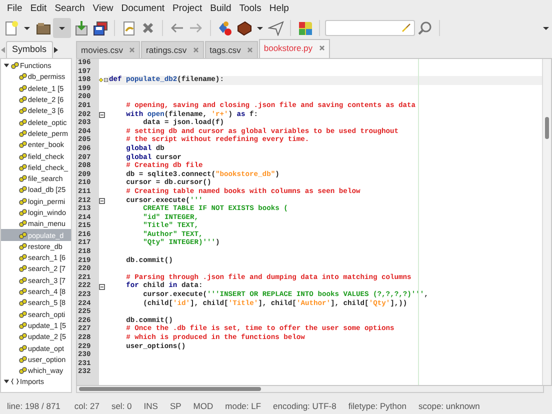  Describe the element at coordinates (29, 49) in the screenshot. I see `sidebar-tab: Symbols` at that location.